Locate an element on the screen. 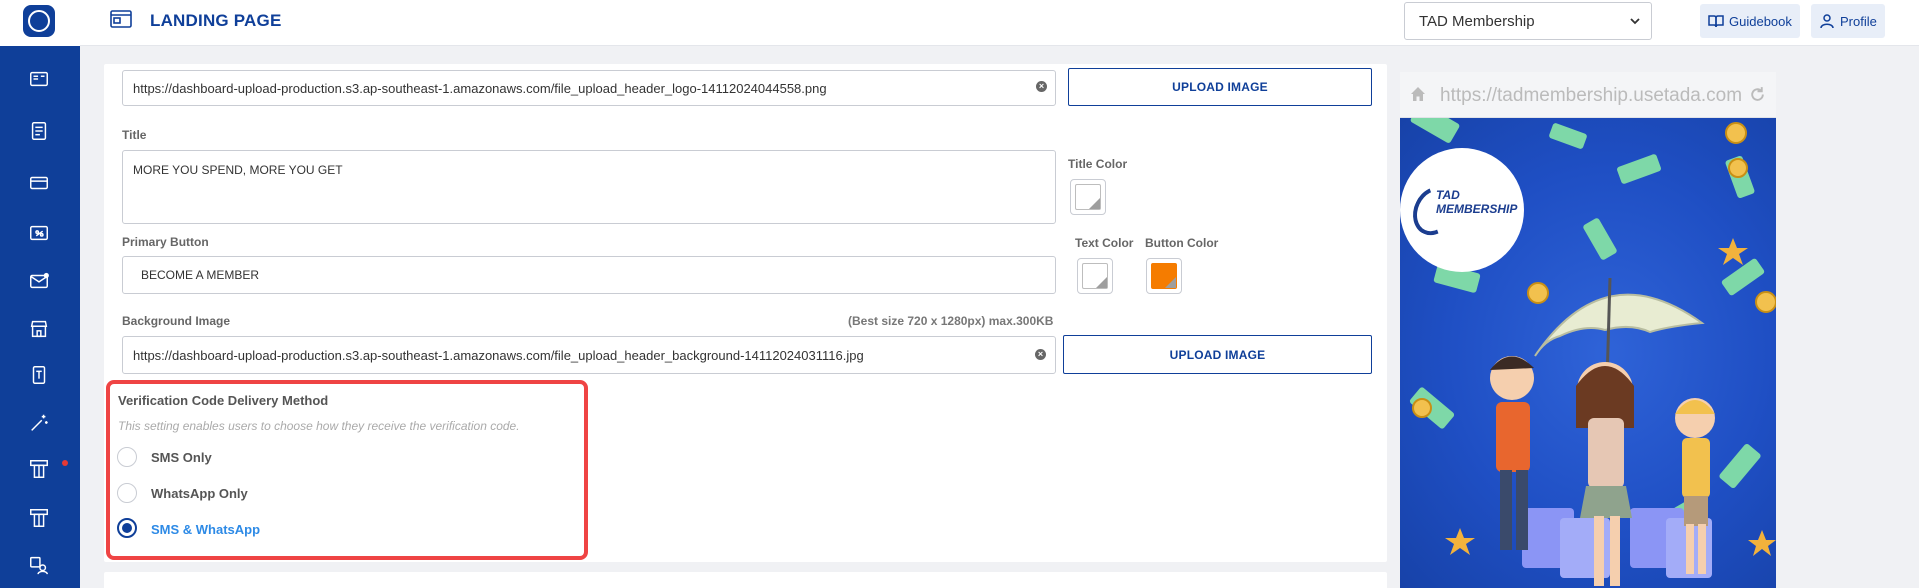 The width and height of the screenshot is (1919, 588). user-icon is located at coordinates (1827, 21).